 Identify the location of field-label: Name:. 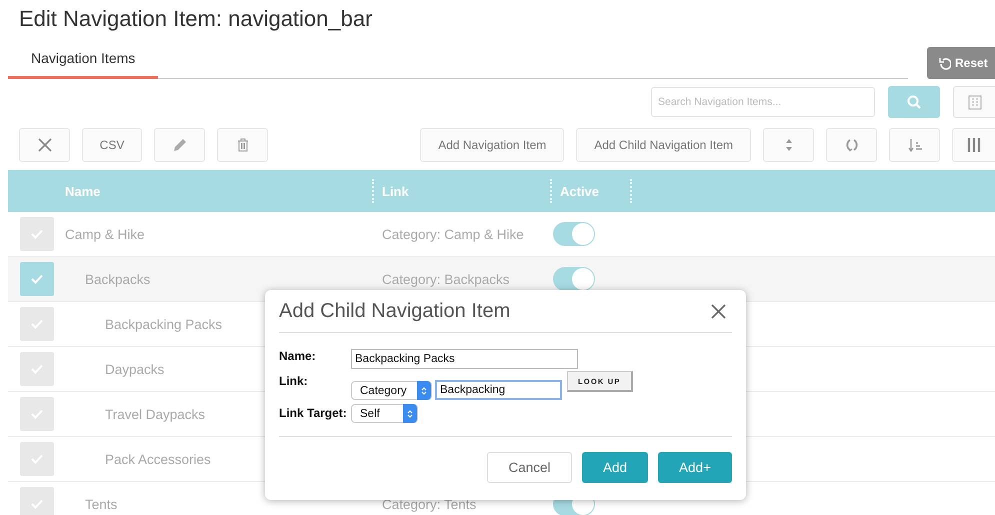
(298, 357).